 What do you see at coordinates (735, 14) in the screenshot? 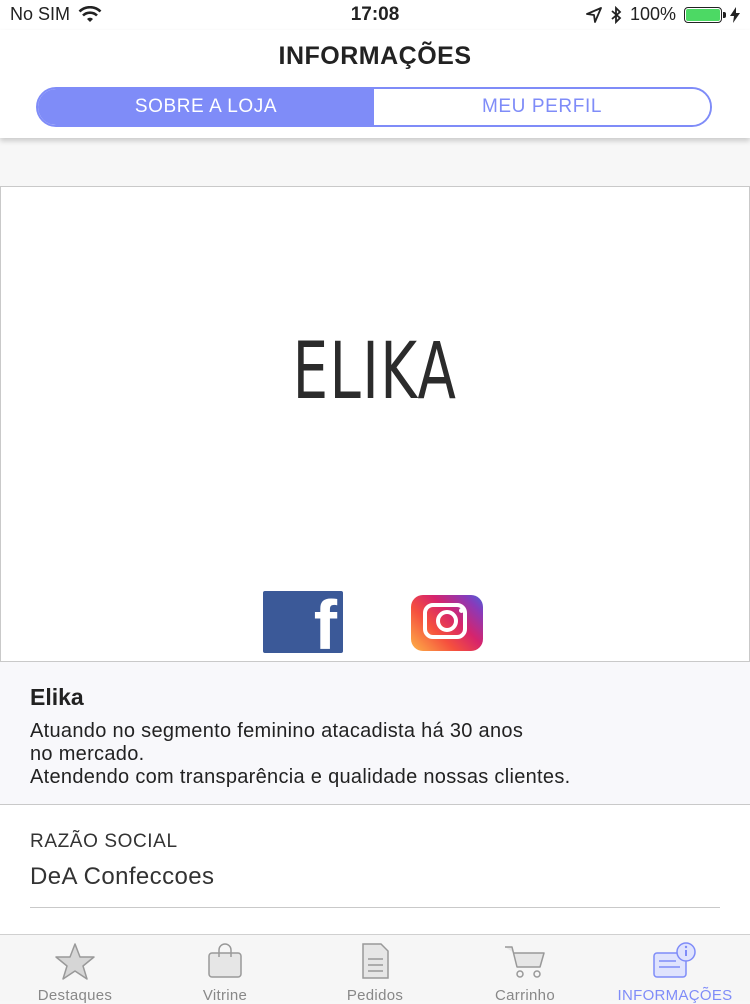
I see `charging-bolt-icon` at bounding box center [735, 14].